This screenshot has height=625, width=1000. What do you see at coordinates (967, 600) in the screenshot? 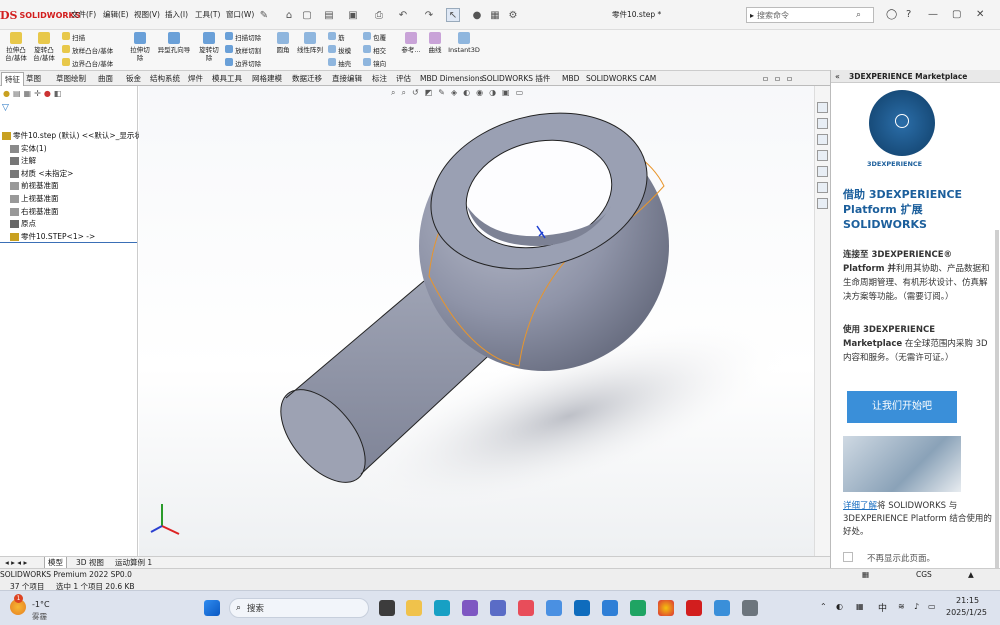
I see `clock-time: 21:15` at bounding box center [967, 600].